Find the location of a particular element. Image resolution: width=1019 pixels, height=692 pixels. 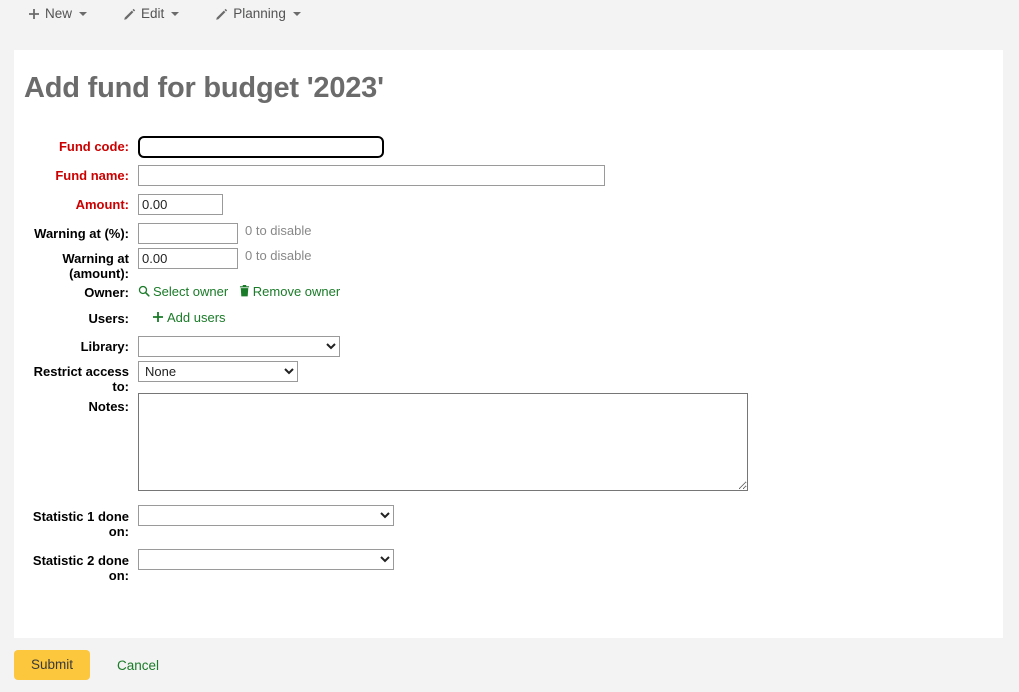

users-field-wrap: Add users is located at coordinates (570, 318).